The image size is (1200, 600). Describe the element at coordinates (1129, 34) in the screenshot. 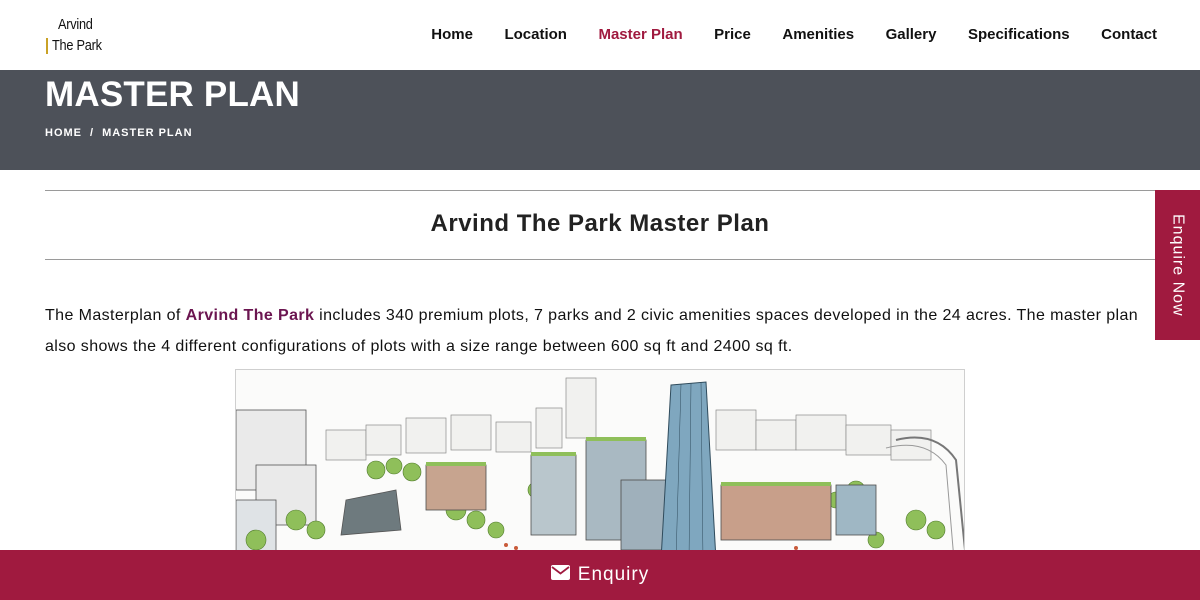

I see `nav-item-contact: Contact` at that location.